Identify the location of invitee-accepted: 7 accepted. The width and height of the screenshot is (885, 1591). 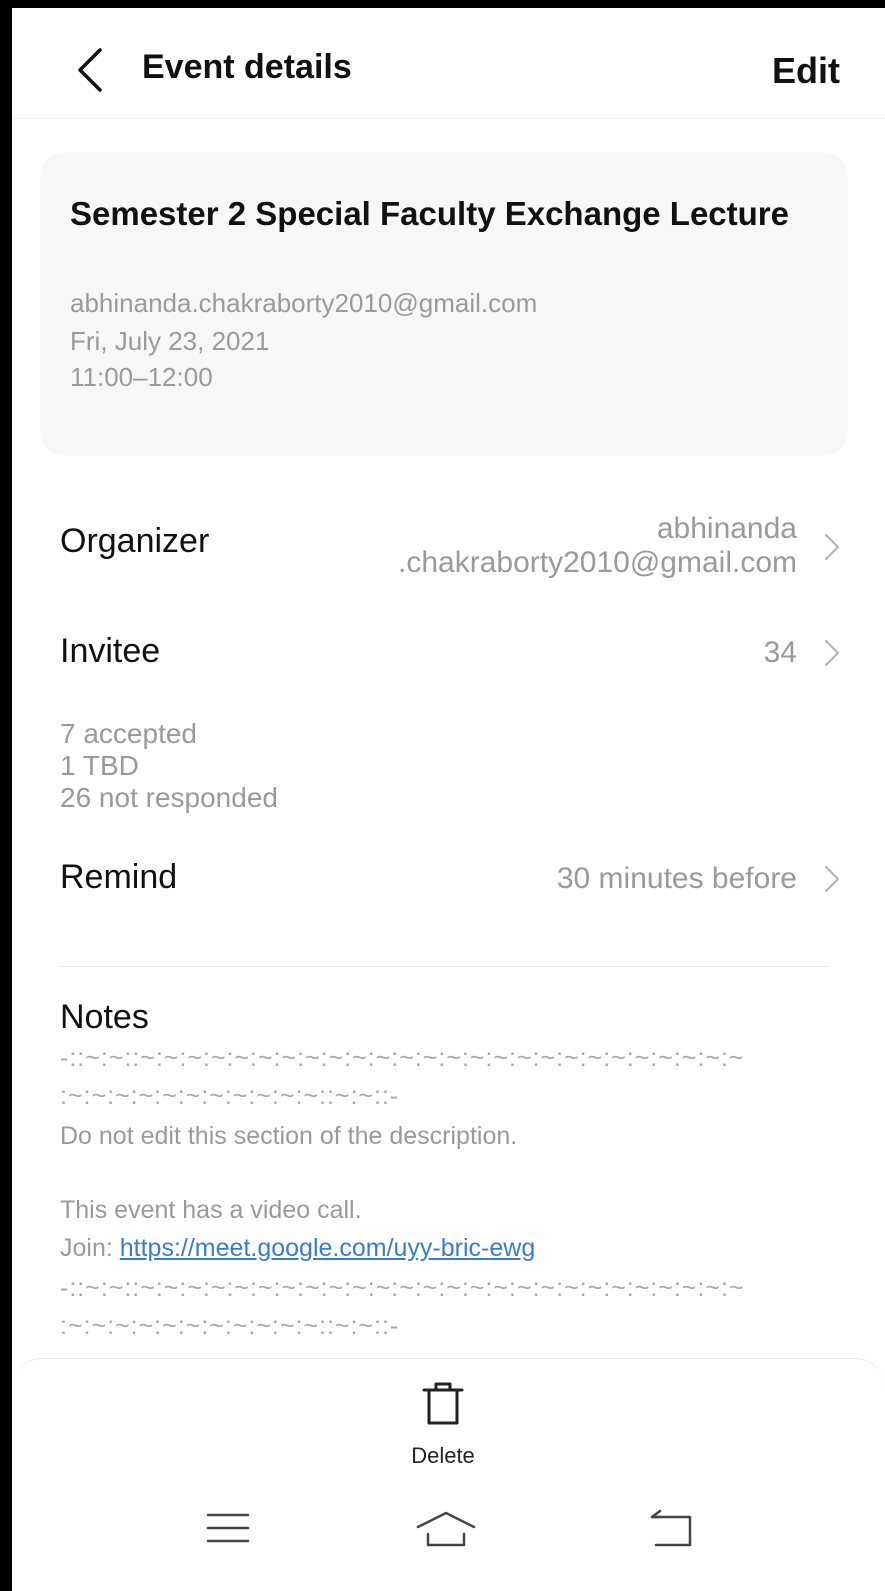
(128, 733).